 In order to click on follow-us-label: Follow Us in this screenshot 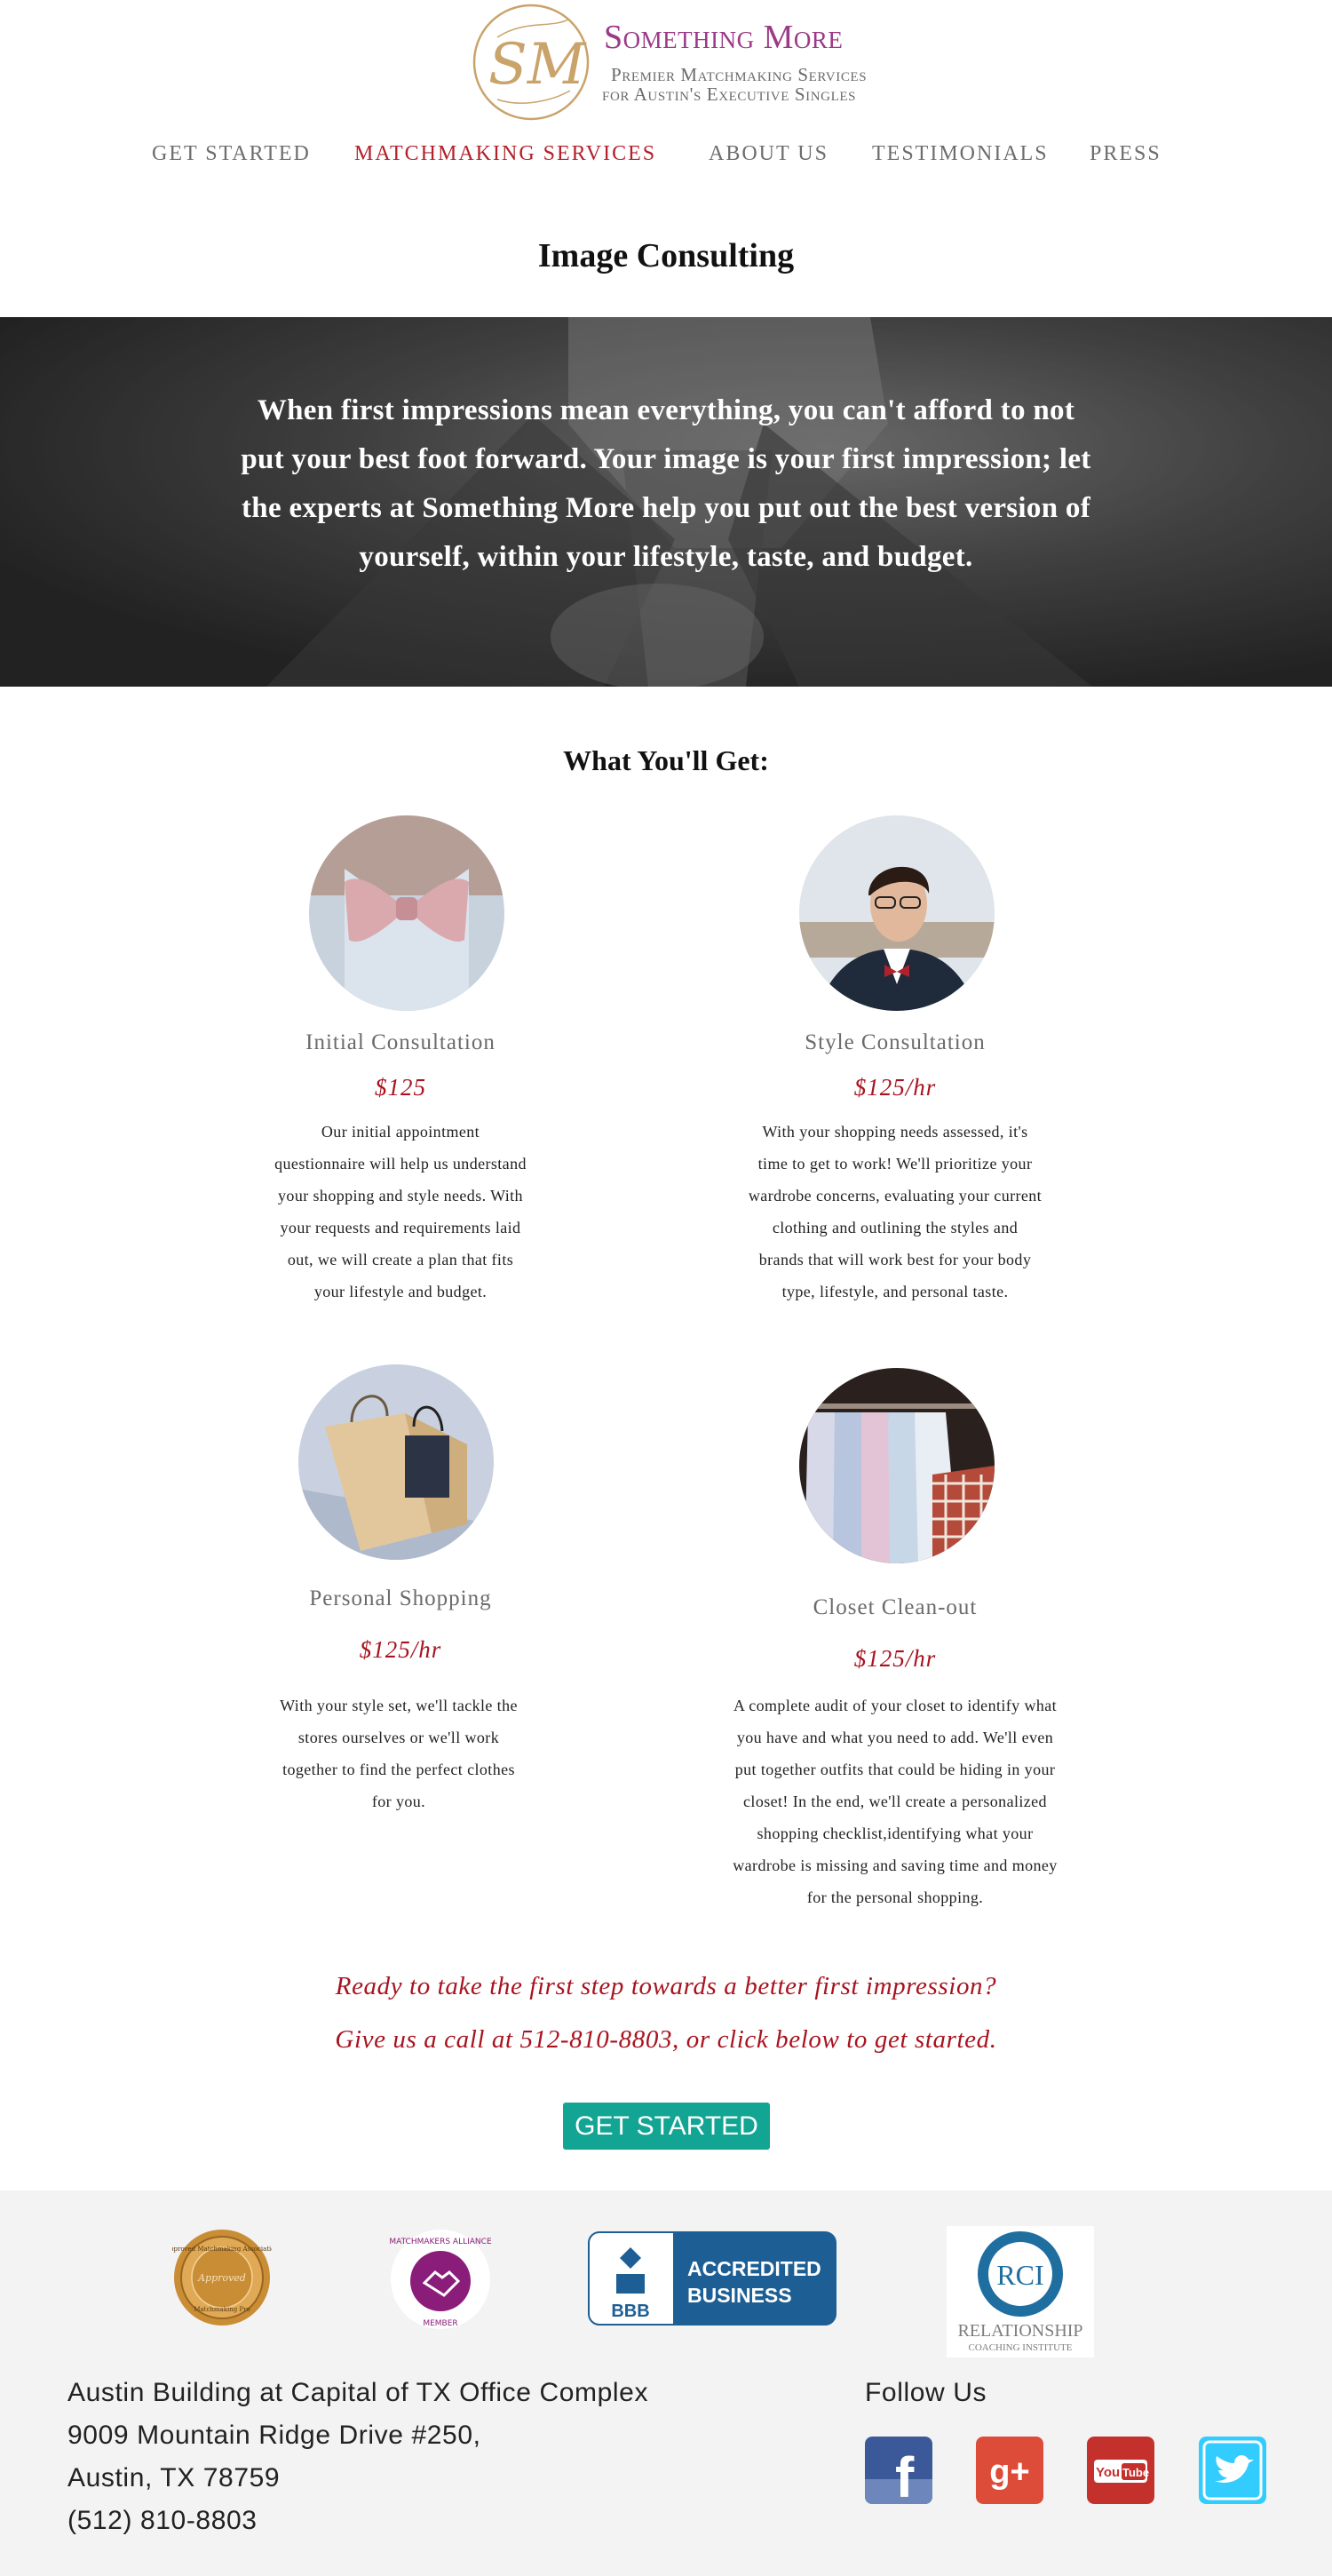, I will do `click(926, 2392)`.